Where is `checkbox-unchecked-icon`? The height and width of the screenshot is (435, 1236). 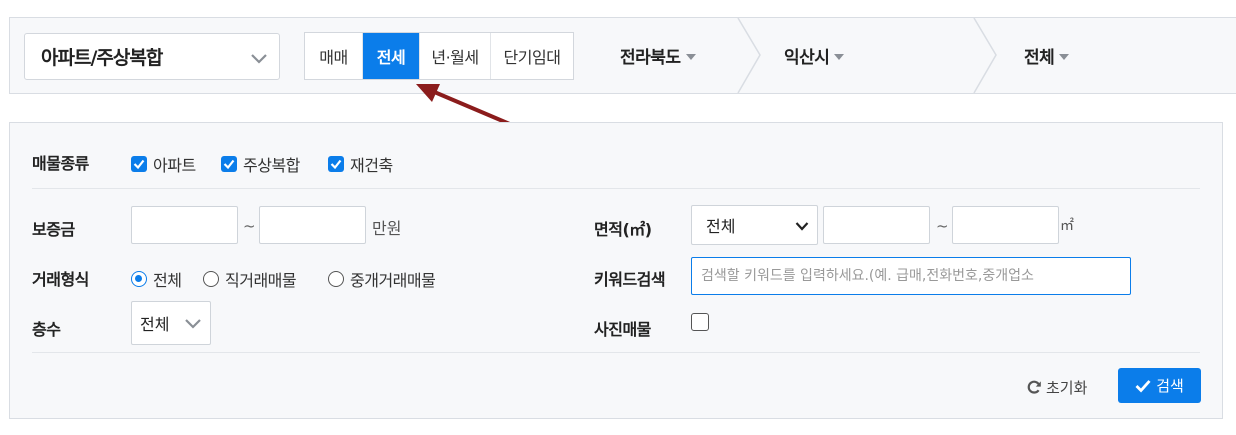
checkbox-unchecked-icon is located at coordinates (700, 322).